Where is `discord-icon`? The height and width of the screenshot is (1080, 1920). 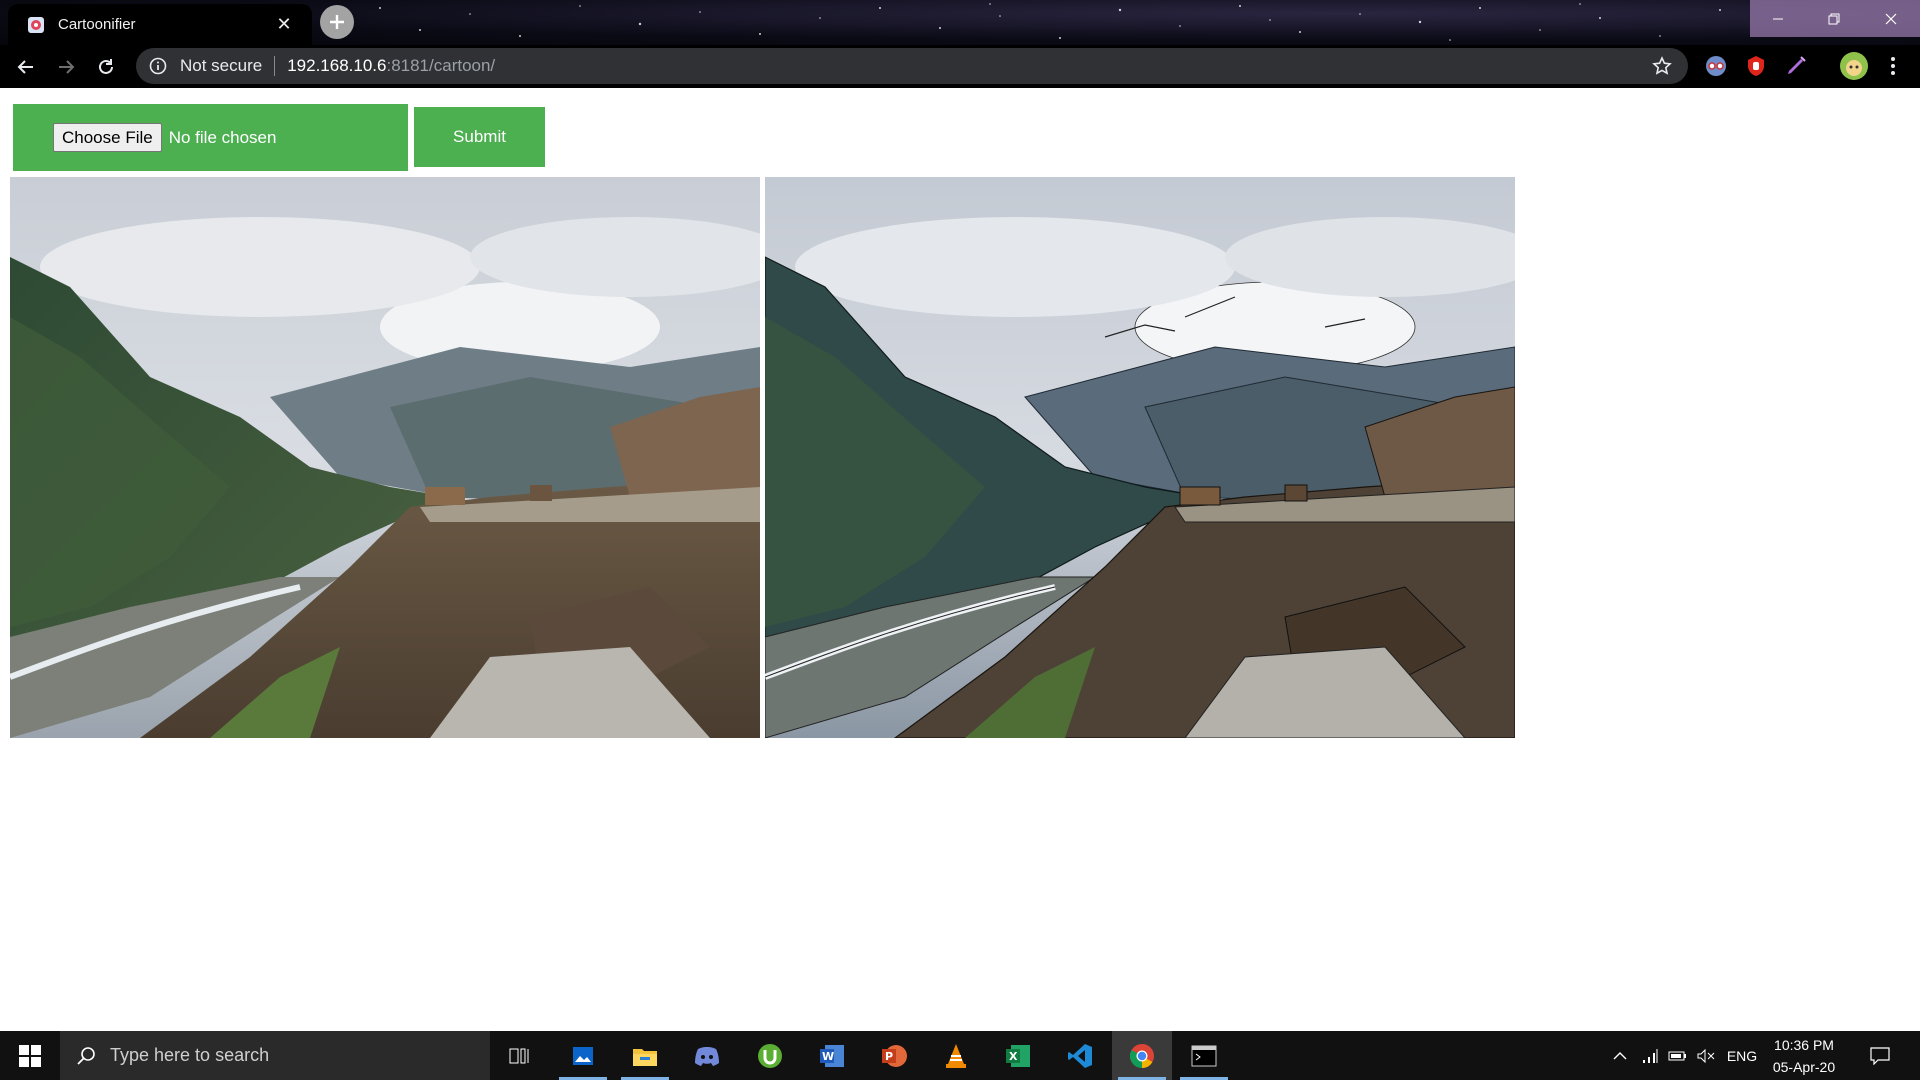 discord-icon is located at coordinates (707, 1055).